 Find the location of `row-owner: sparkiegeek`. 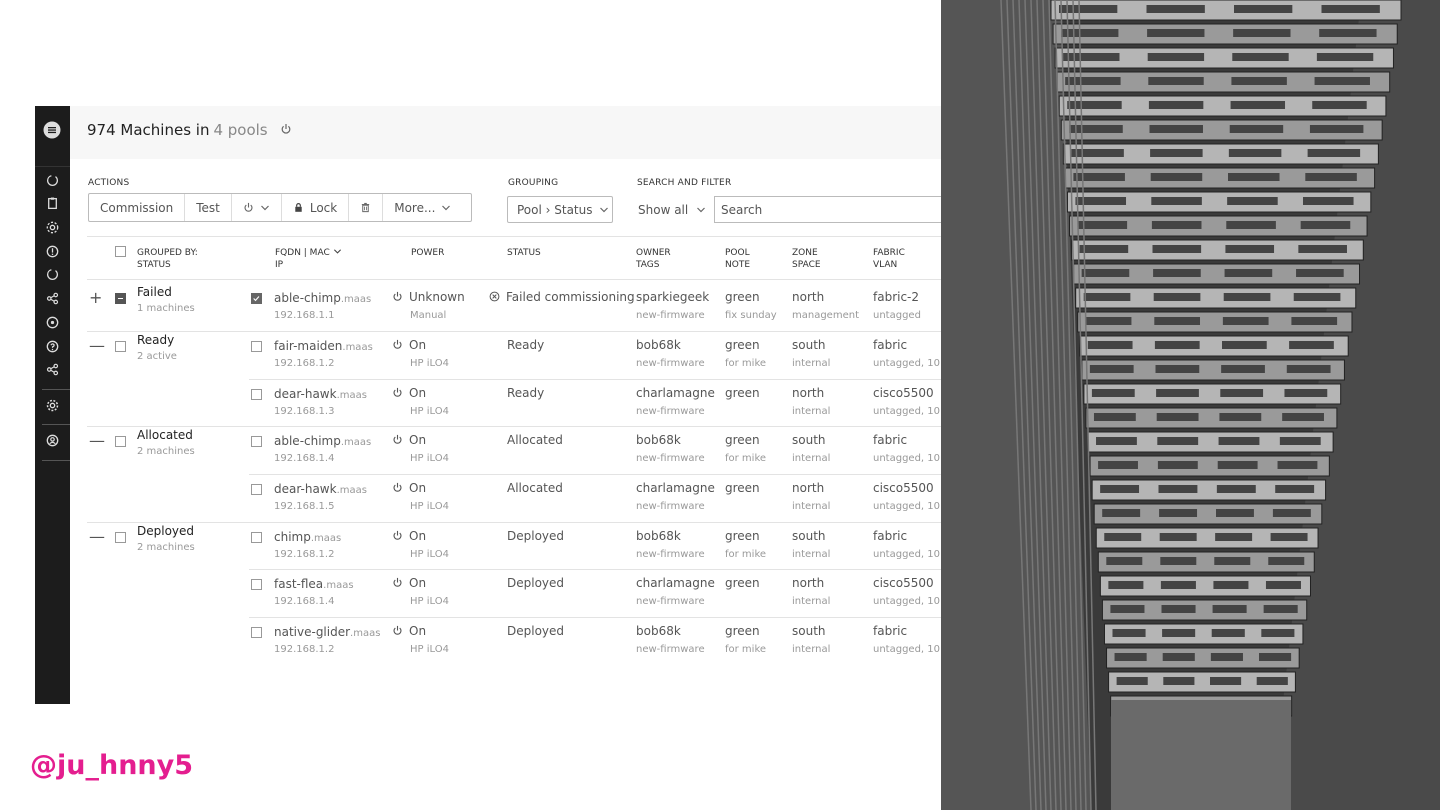

row-owner: sparkiegeek is located at coordinates (673, 297).